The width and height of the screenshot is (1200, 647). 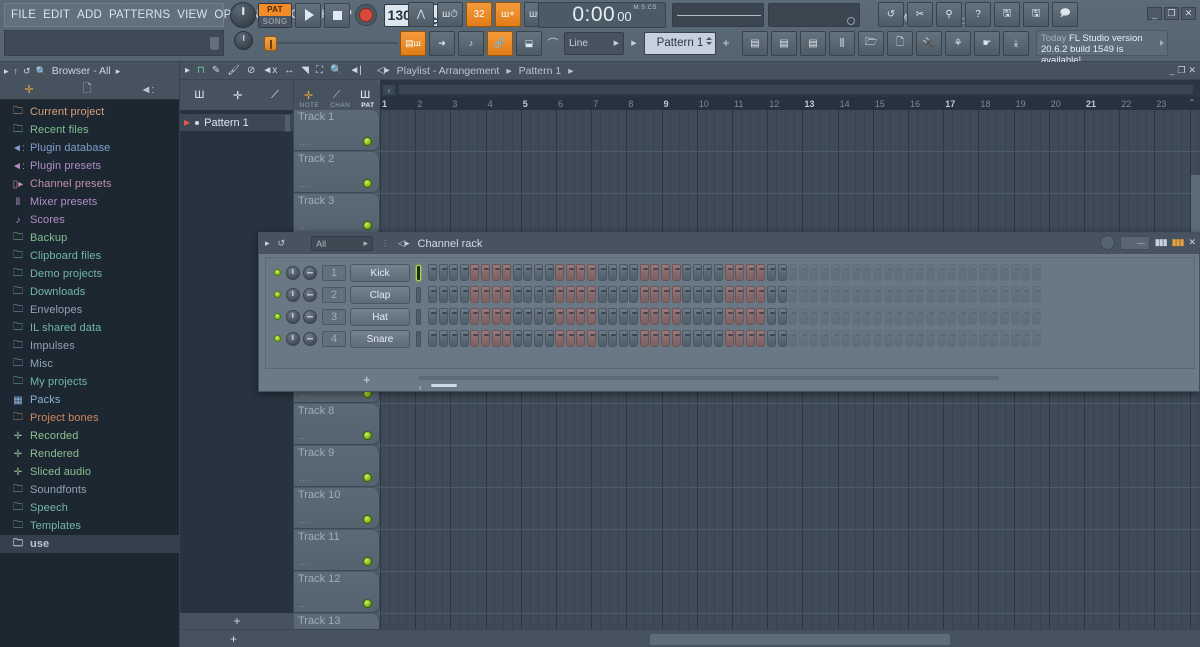 What do you see at coordinates (293, 339) in the screenshot?
I see `channel-pan-knob` at bounding box center [293, 339].